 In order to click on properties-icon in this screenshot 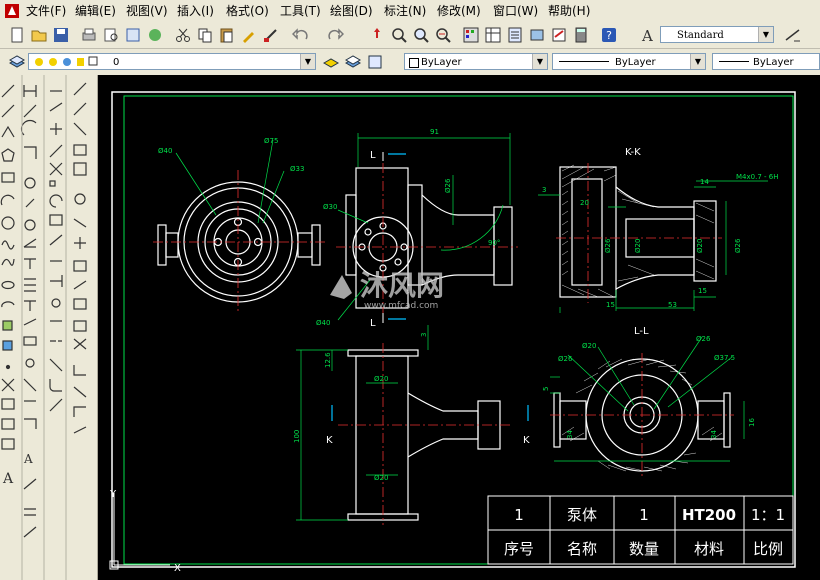, I will do `click(471, 35)`.